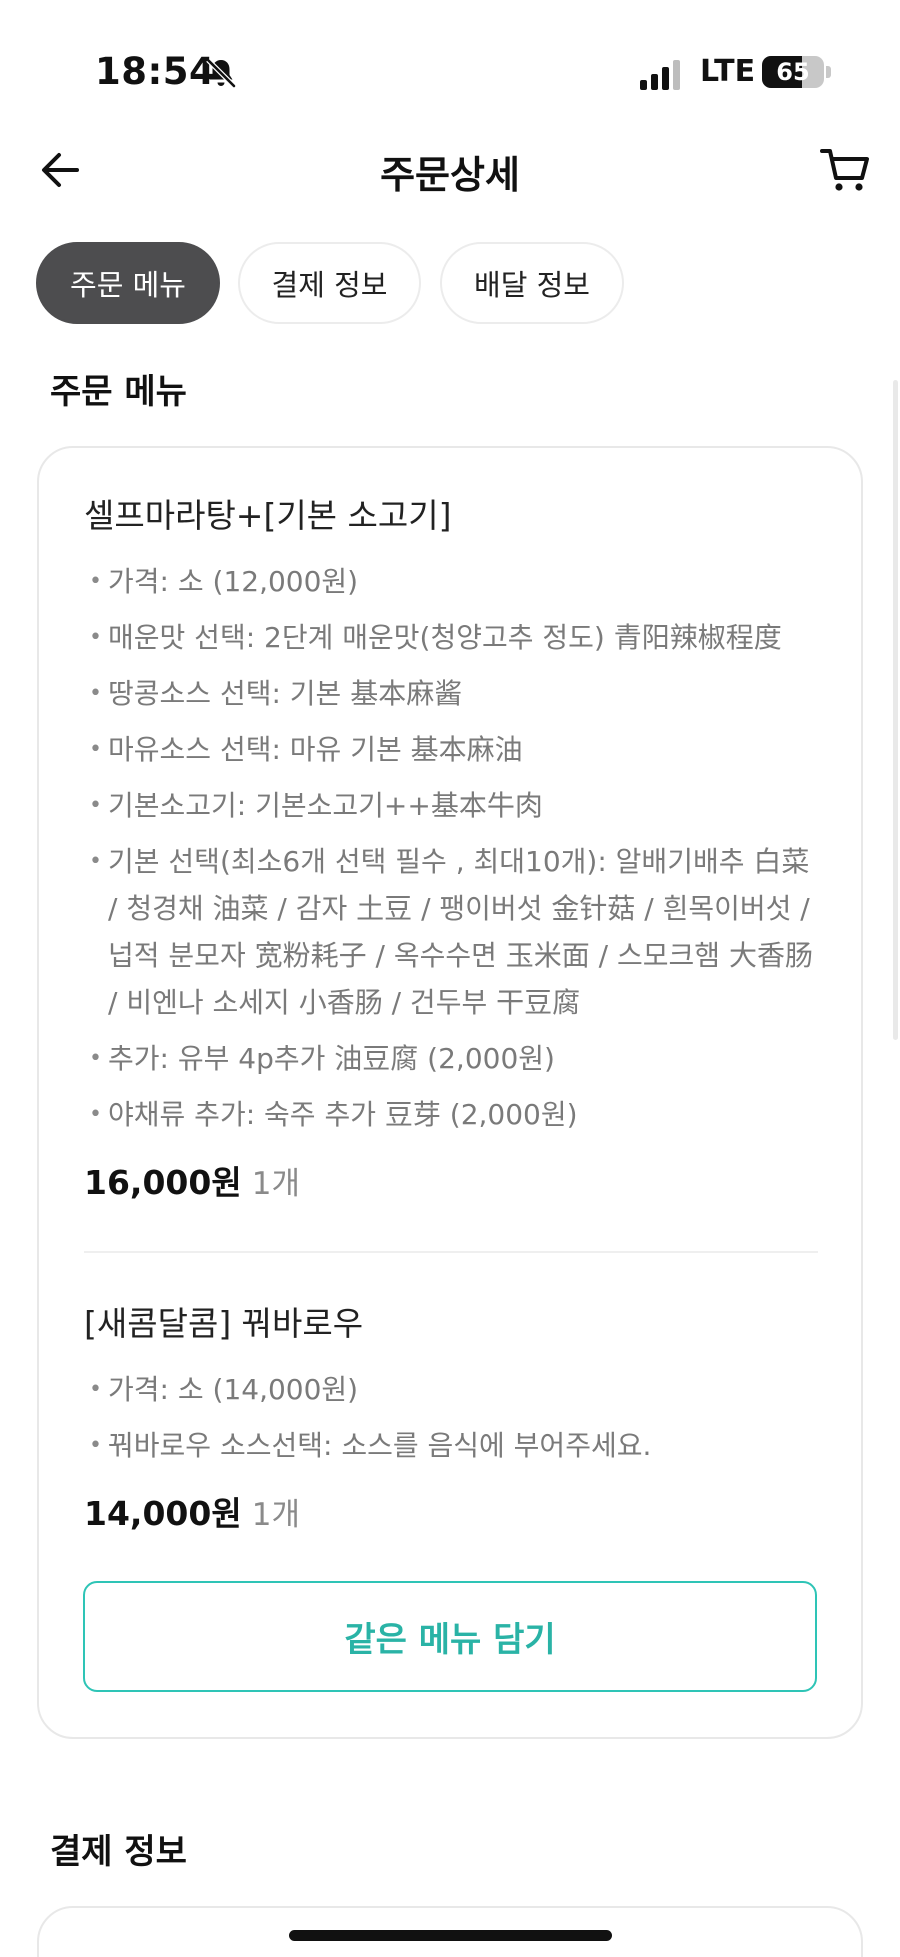  What do you see at coordinates (895, 710) in the screenshot?
I see `scrollbar` at bounding box center [895, 710].